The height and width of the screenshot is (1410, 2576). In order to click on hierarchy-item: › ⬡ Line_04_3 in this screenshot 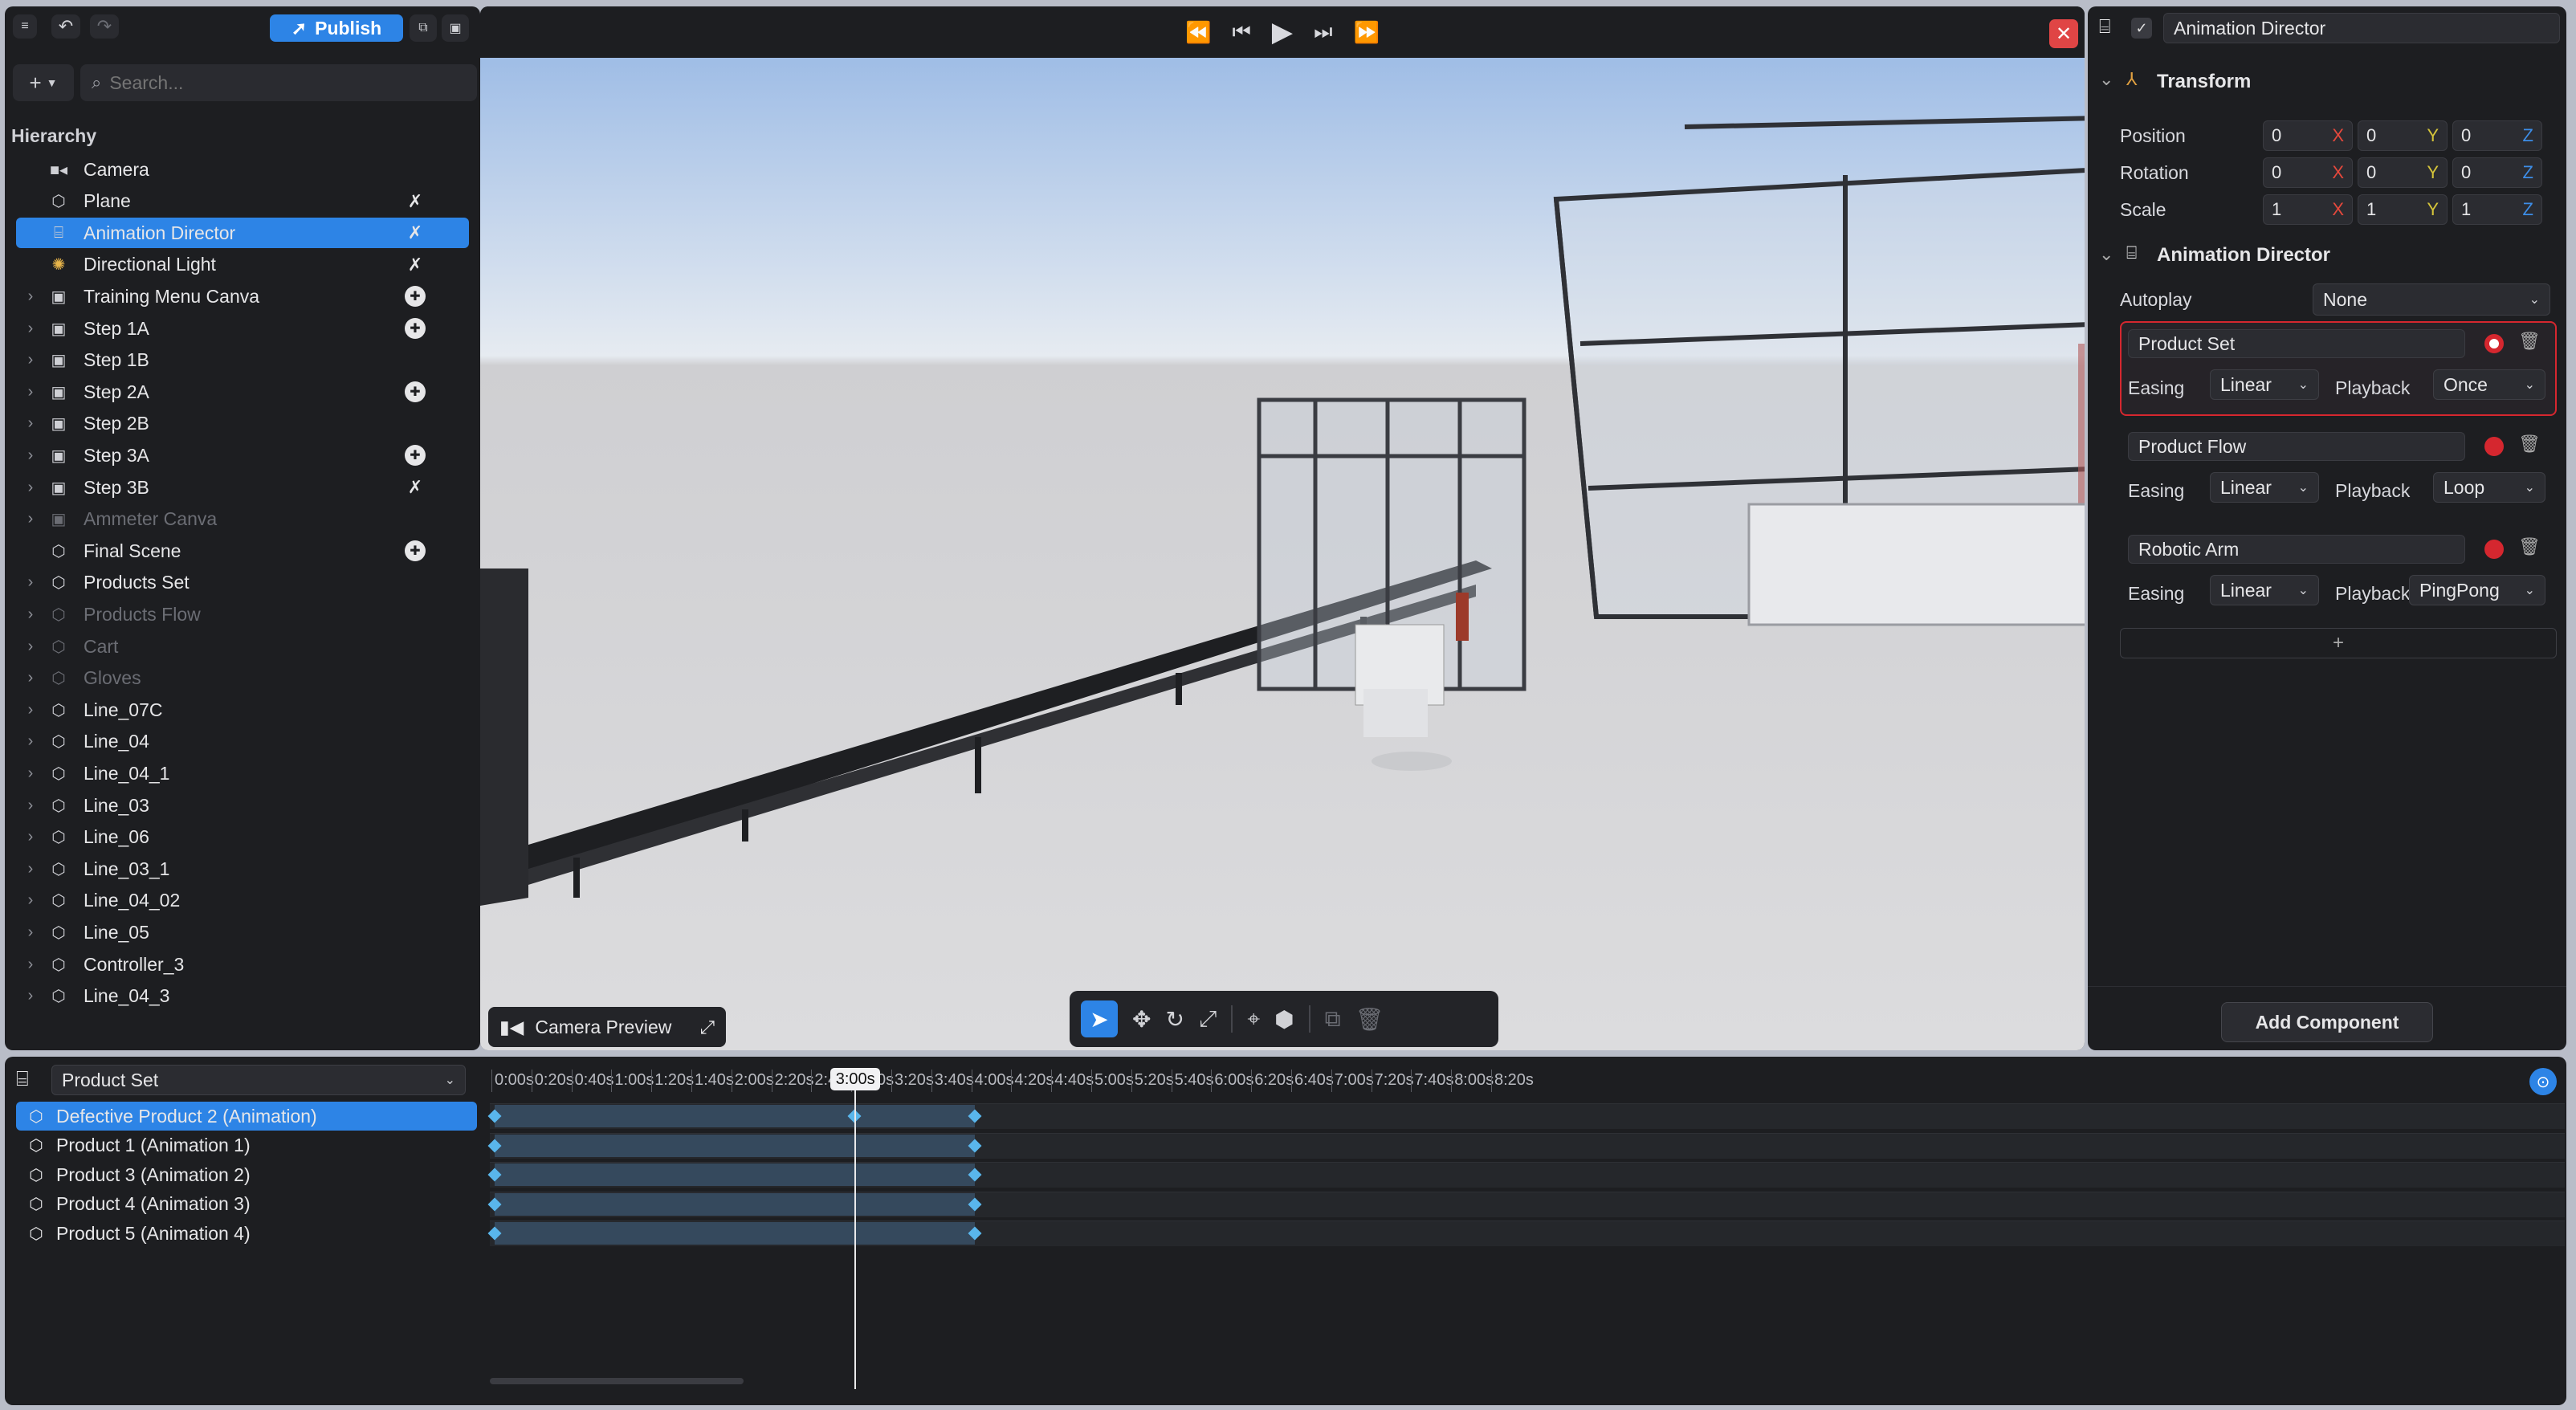, I will do `click(242, 997)`.